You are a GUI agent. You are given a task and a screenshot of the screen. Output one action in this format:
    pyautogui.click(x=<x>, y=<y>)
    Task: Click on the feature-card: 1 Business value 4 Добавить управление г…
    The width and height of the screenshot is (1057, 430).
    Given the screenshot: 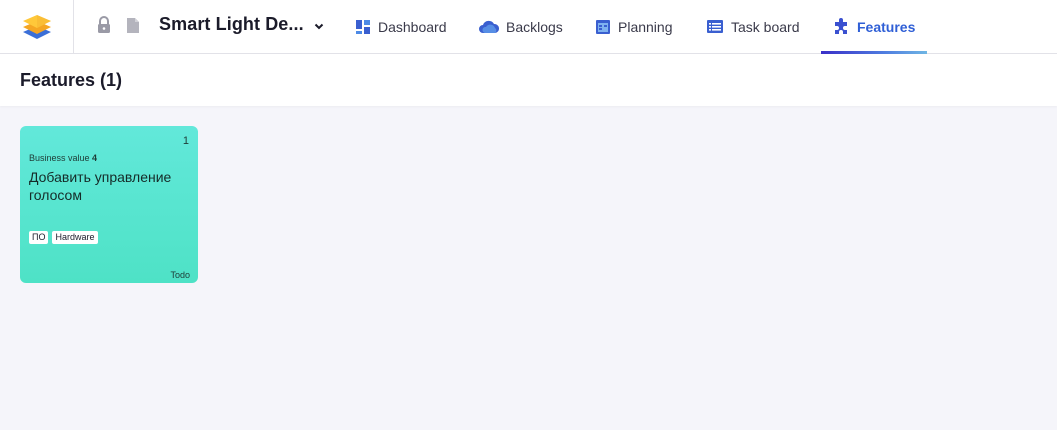 What is the action you would take?
    pyautogui.click(x=109, y=204)
    